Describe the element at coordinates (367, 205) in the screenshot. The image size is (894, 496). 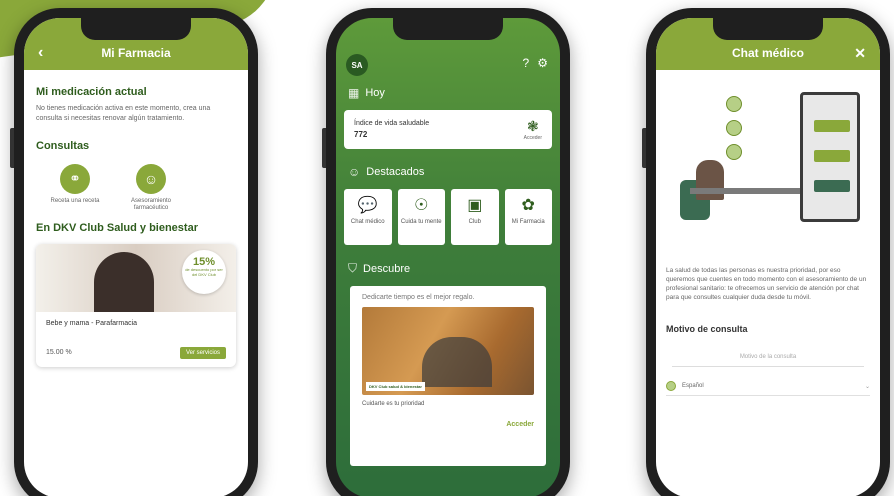
I see `chat-icon: 💬` at that location.